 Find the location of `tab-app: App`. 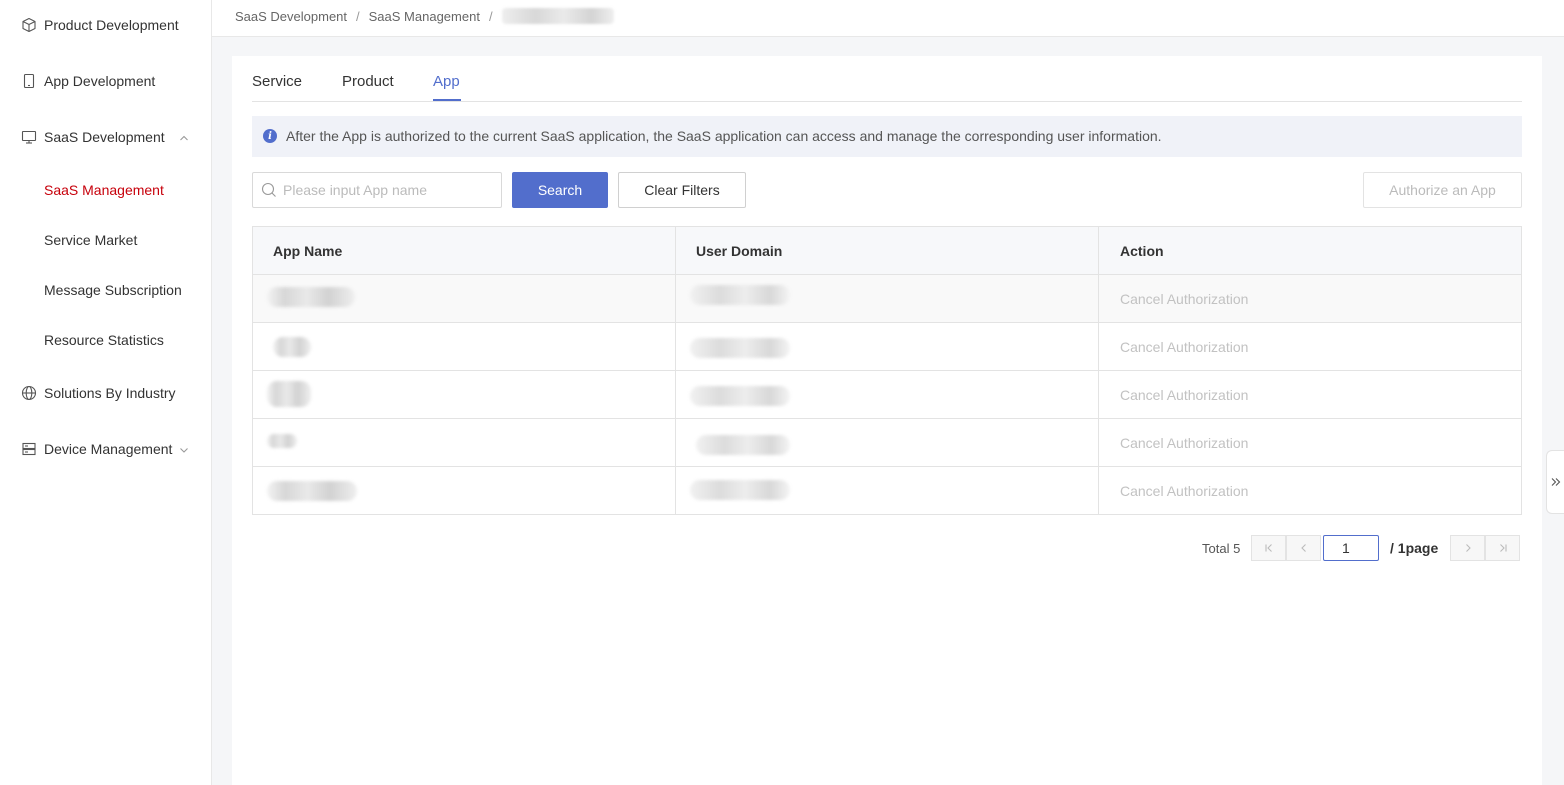

tab-app: App is located at coordinates (446, 81).